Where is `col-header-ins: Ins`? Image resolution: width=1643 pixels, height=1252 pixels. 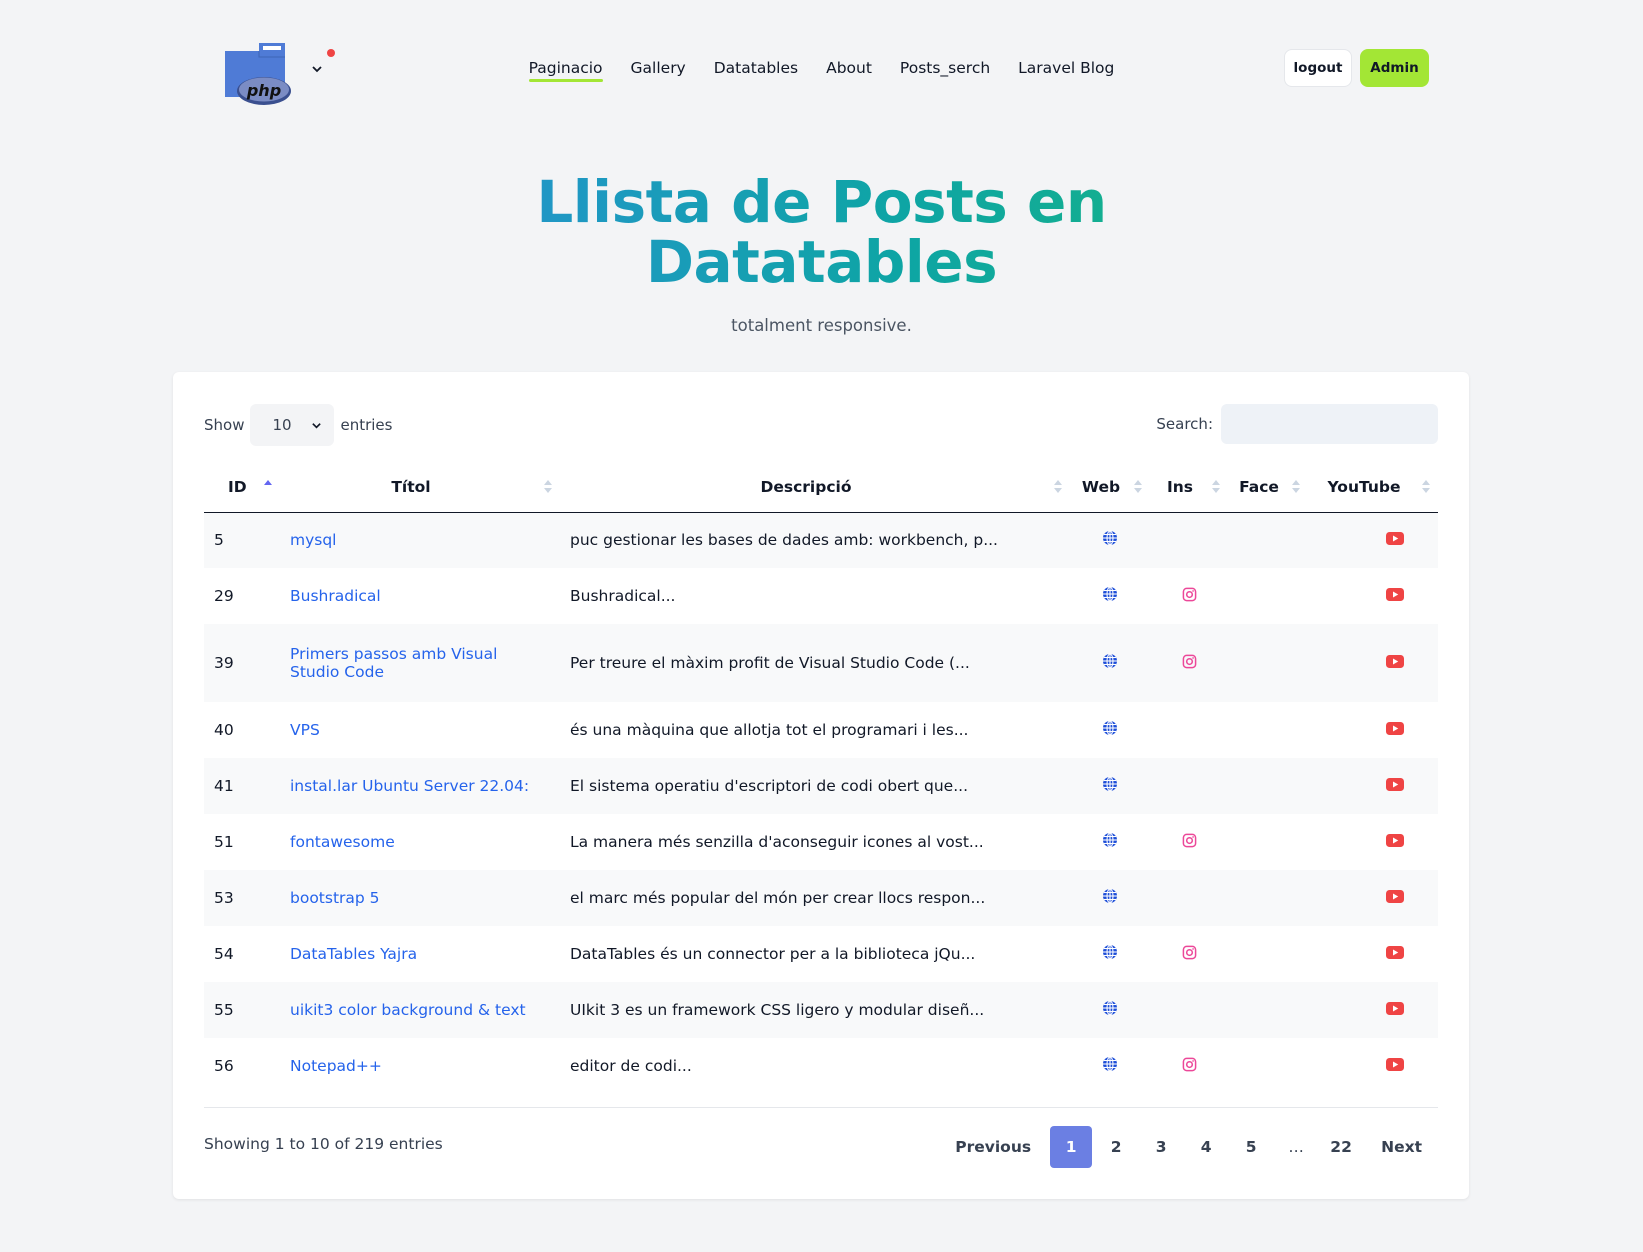
col-header-ins: Ins is located at coordinates (1189, 487).